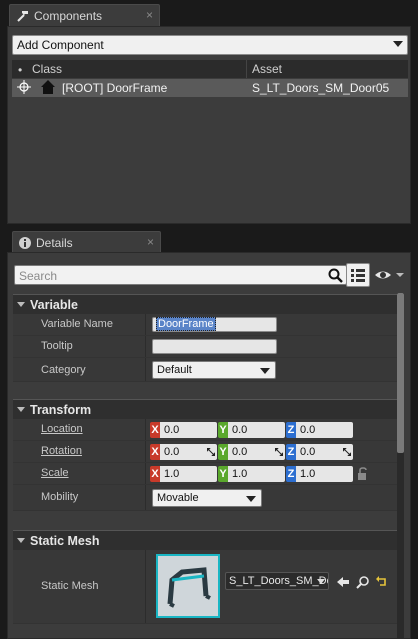  Describe the element at coordinates (188, 430) in the screenshot. I see `location-x-value: 0.0` at that location.